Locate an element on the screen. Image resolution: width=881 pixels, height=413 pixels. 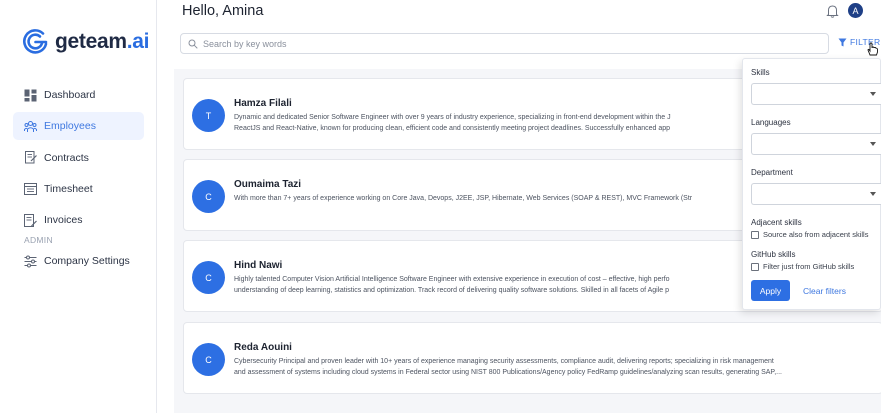
brand-logo: geteam.ai is located at coordinates (85, 41).